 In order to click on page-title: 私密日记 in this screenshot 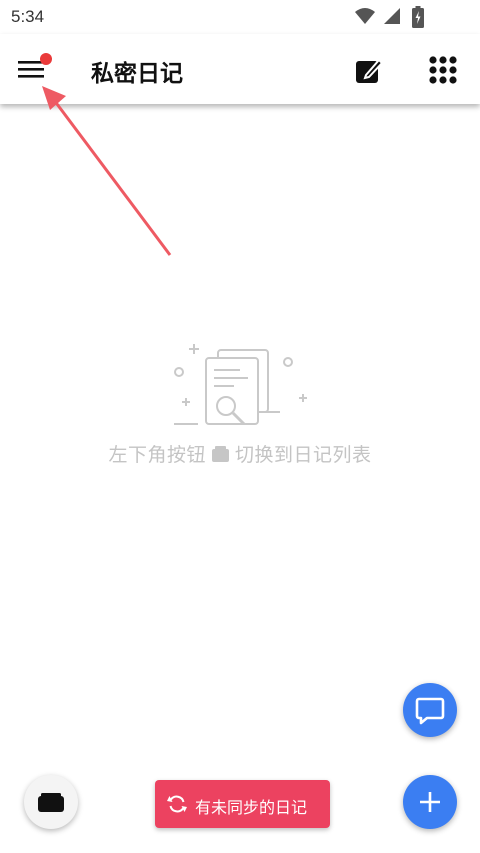, I will do `click(137, 74)`.